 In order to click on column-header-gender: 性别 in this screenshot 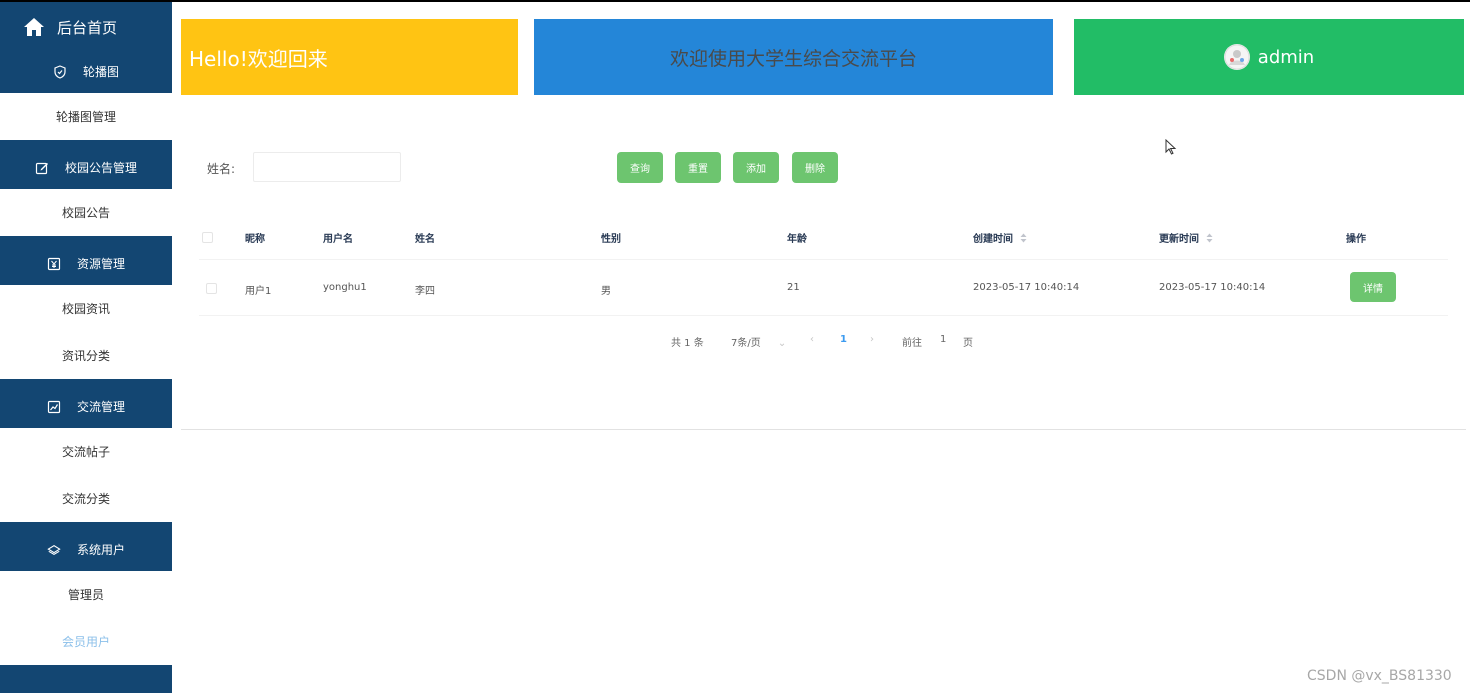, I will do `click(611, 239)`.